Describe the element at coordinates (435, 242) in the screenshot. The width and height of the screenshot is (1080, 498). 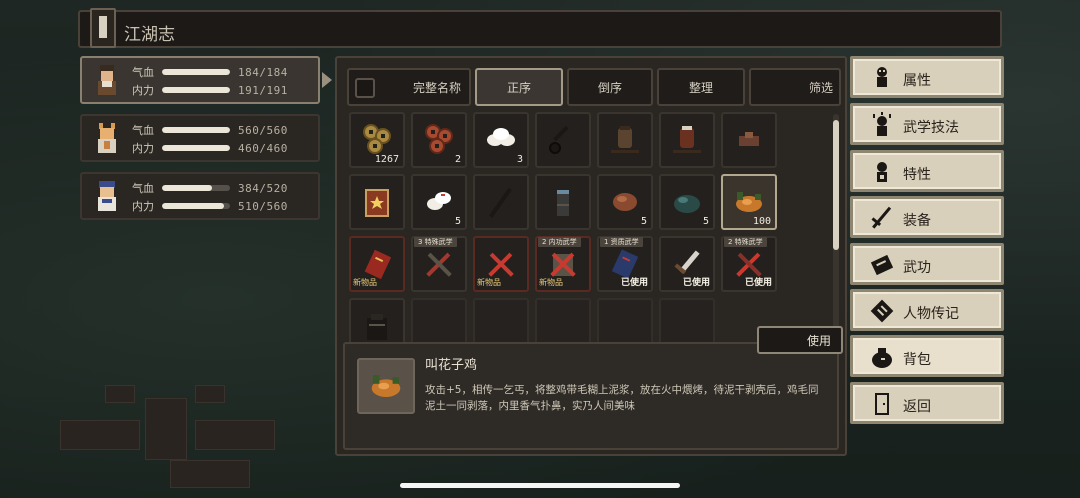
I see `skill-tag: 3 特殊武学` at that location.